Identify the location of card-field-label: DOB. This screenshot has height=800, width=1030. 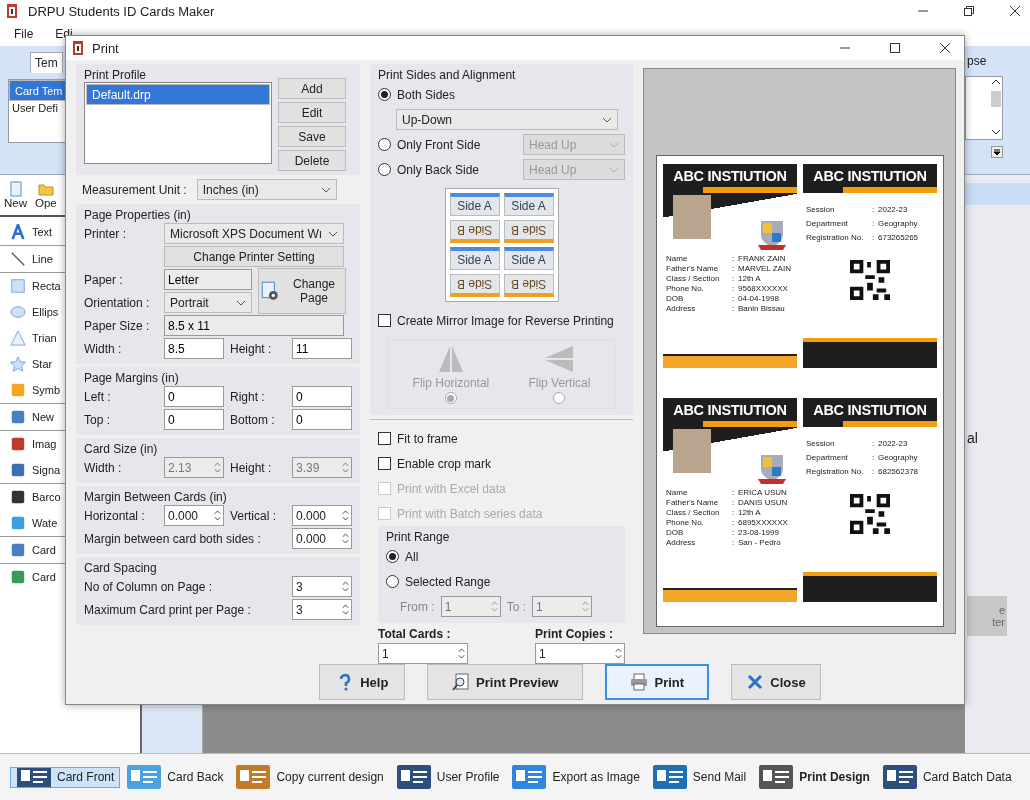
(675, 532).